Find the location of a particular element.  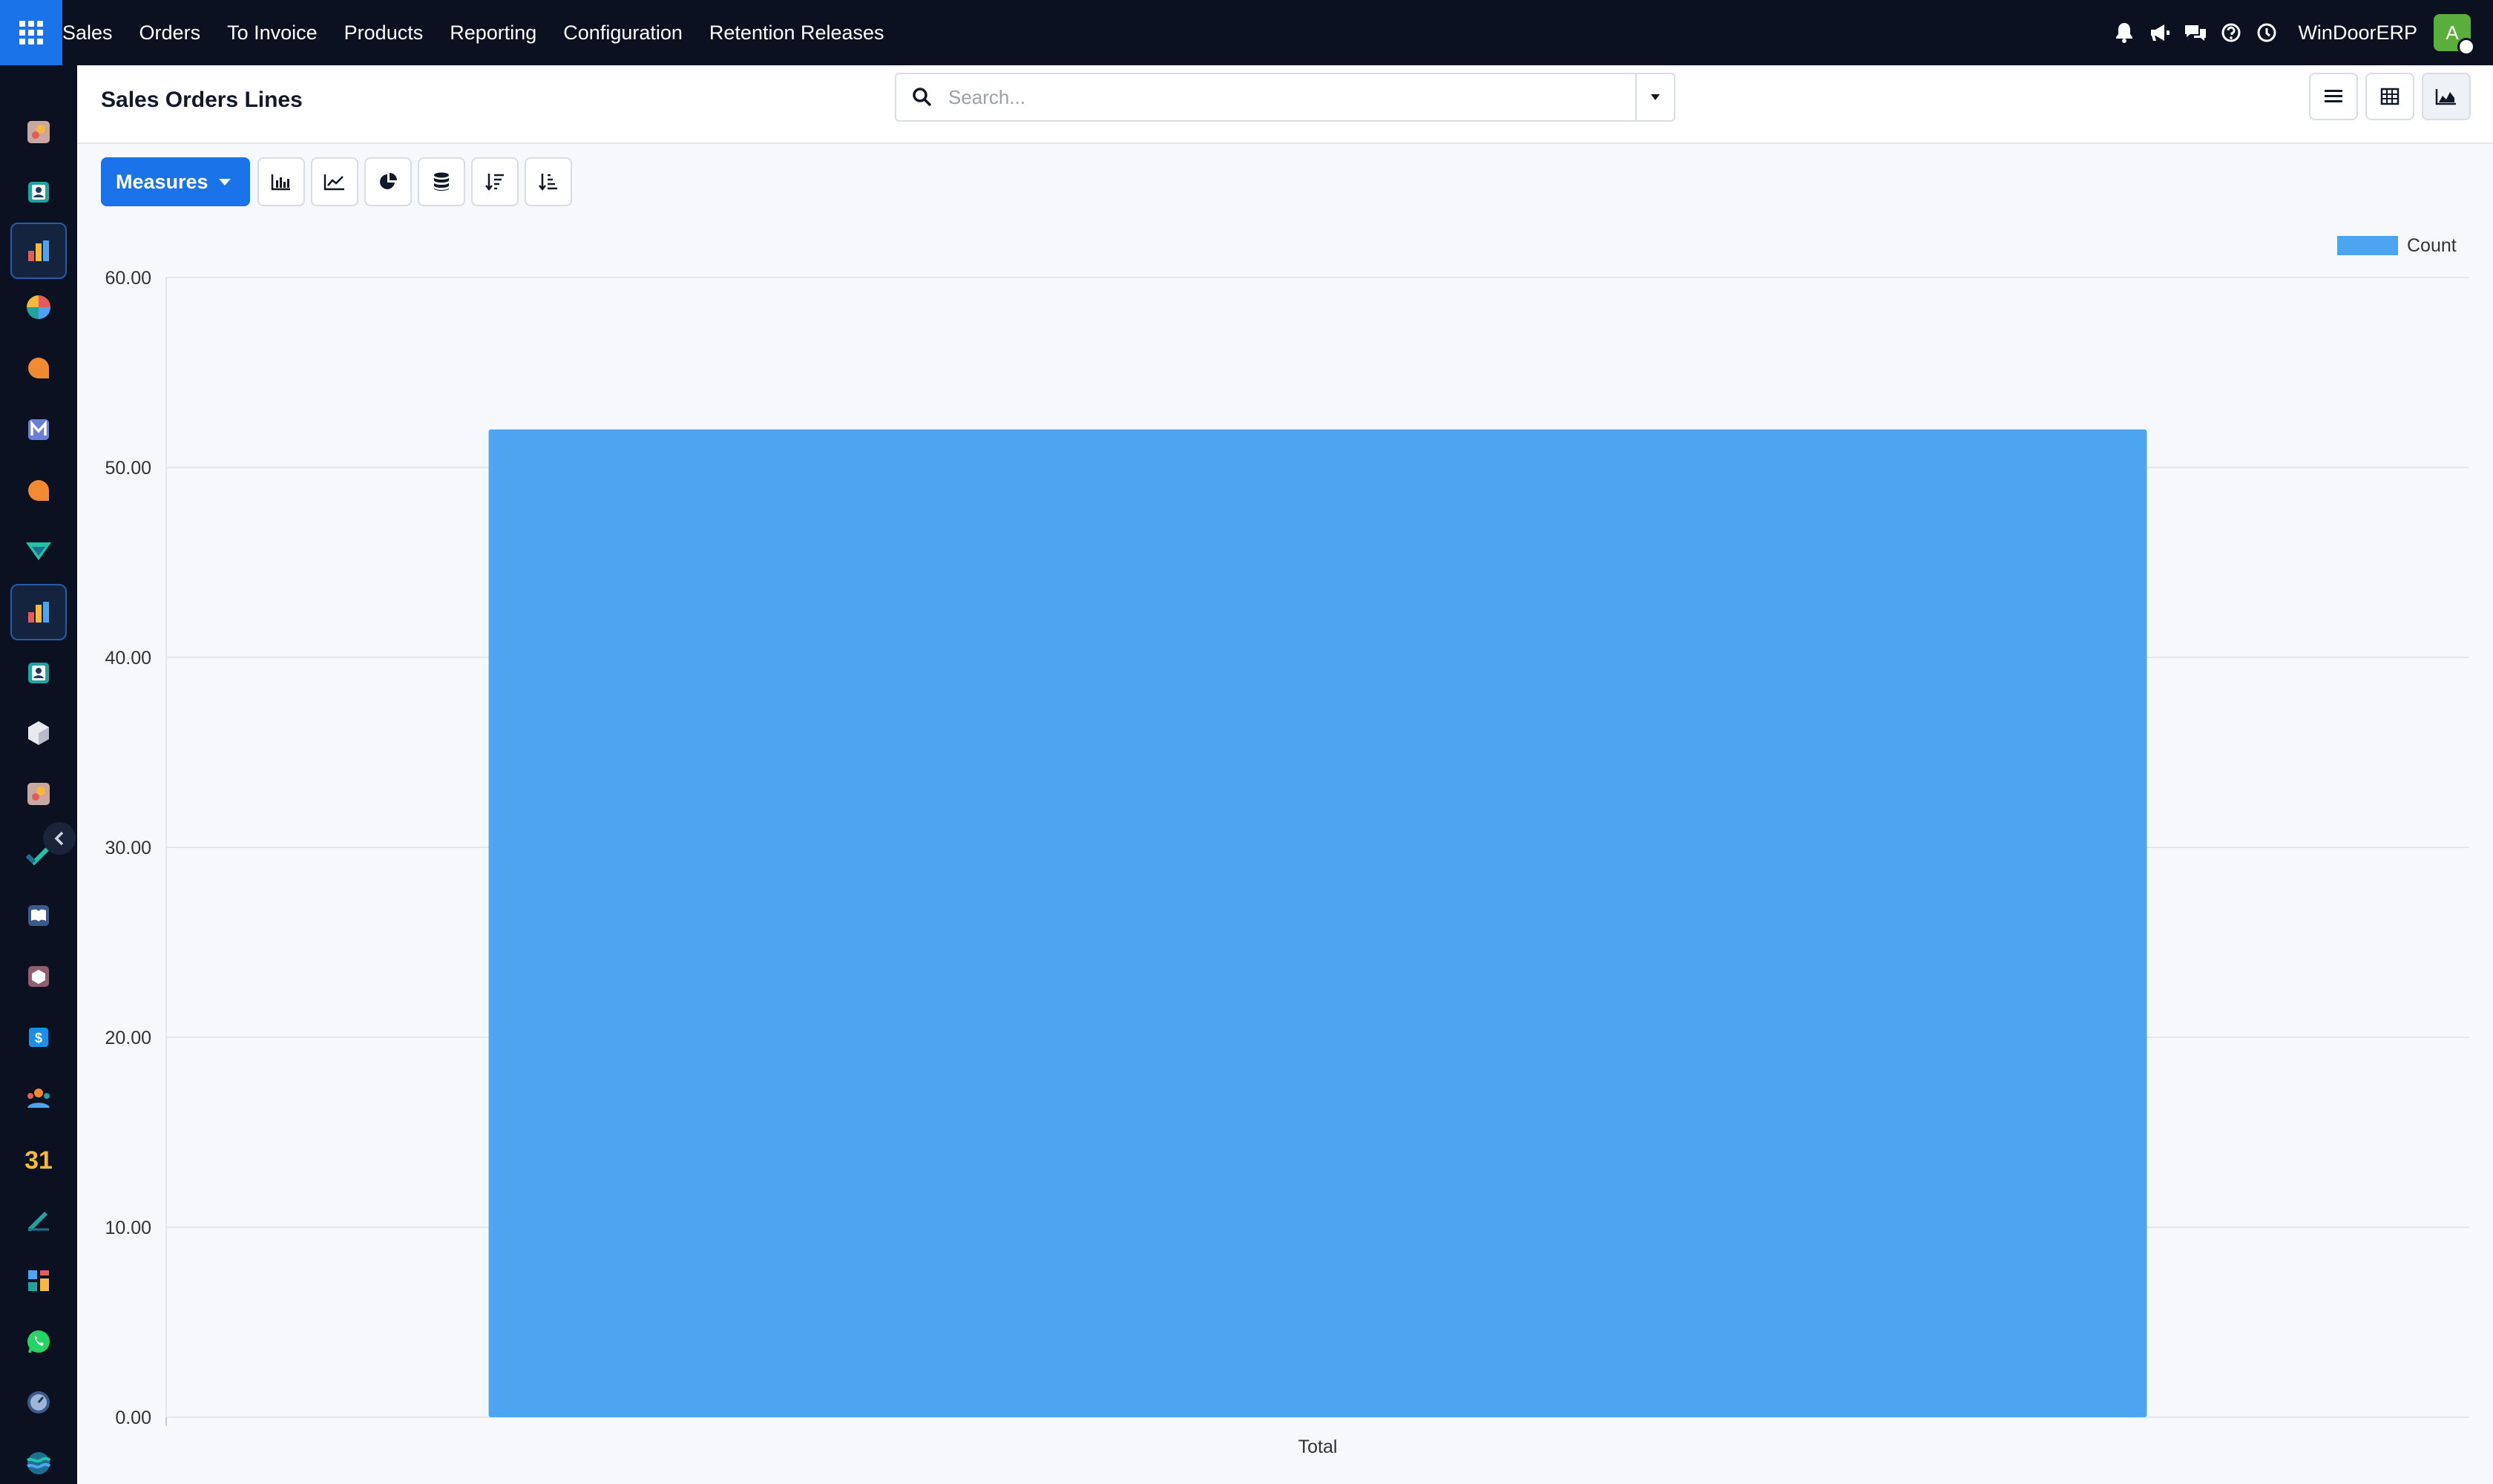

sidebar-employees is located at coordinates (38, 1098).